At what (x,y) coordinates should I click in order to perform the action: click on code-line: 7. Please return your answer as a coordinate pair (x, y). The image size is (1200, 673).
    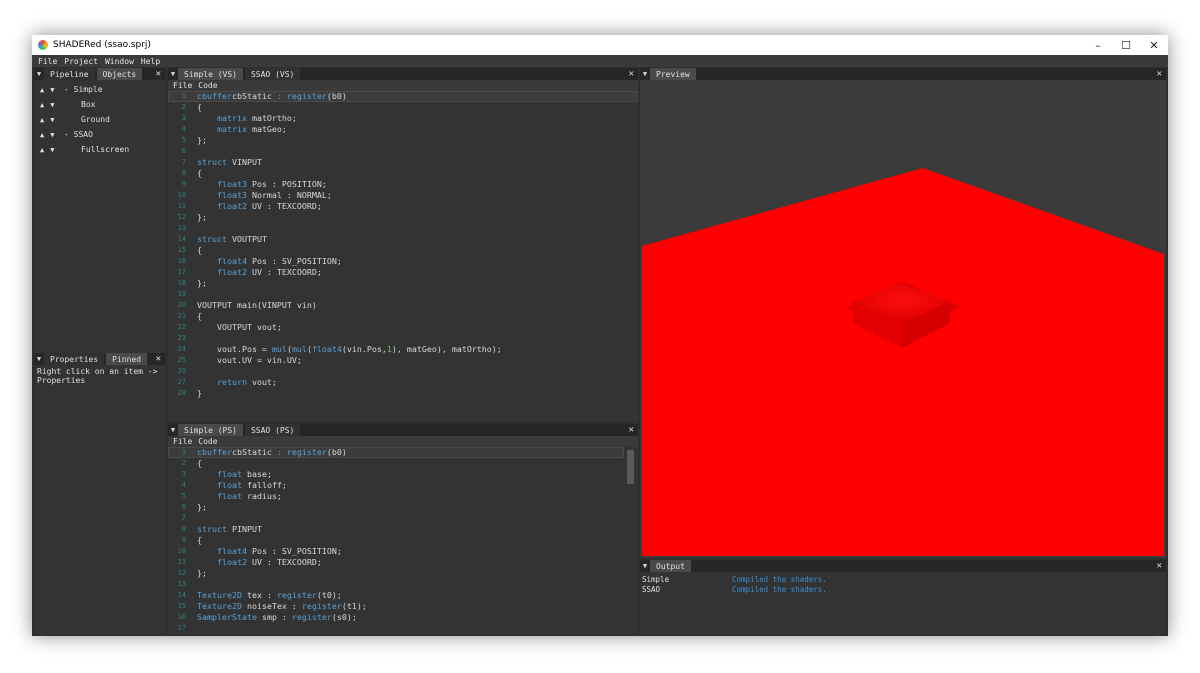
    Looking at the image, I should click on (396, 518).